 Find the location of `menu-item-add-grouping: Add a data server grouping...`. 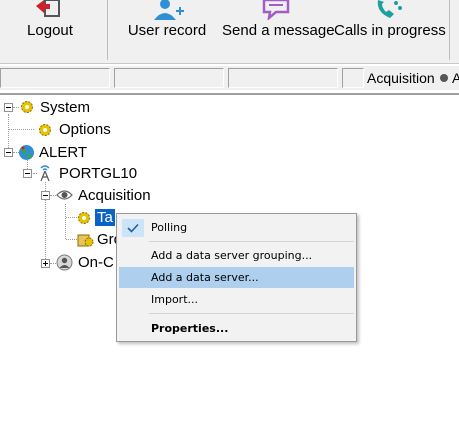

menu-item-add-grouping: Add a data server grouping... is located at coordinates (236, 255).